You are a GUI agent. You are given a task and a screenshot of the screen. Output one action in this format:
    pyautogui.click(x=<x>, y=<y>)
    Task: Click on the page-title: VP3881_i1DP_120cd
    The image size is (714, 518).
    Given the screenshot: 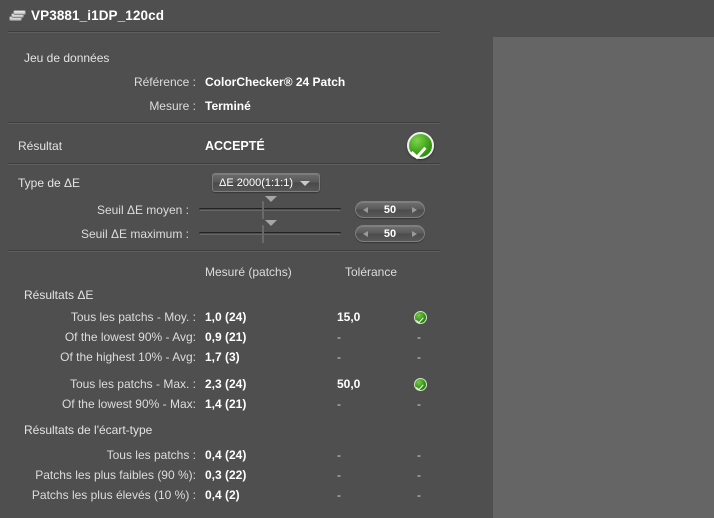 What is the action you would take?
    pyautogui.click(x=98, y=15)
    